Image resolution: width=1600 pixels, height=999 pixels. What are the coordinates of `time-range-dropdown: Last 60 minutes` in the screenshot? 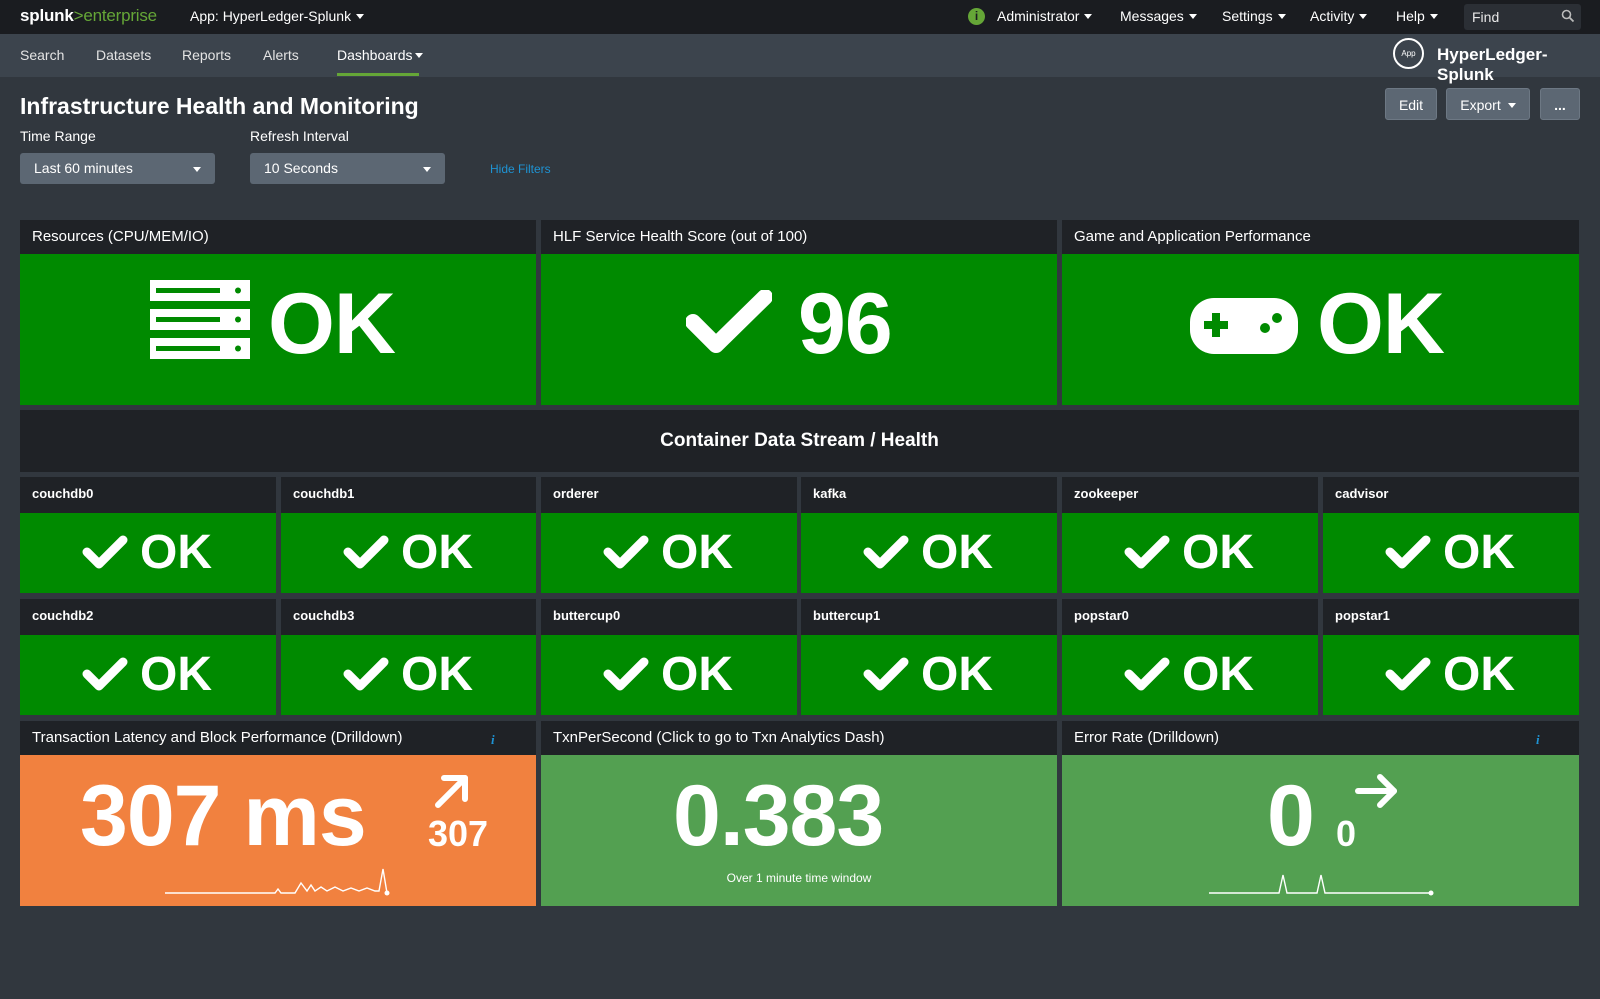 It's located at (117, 168).